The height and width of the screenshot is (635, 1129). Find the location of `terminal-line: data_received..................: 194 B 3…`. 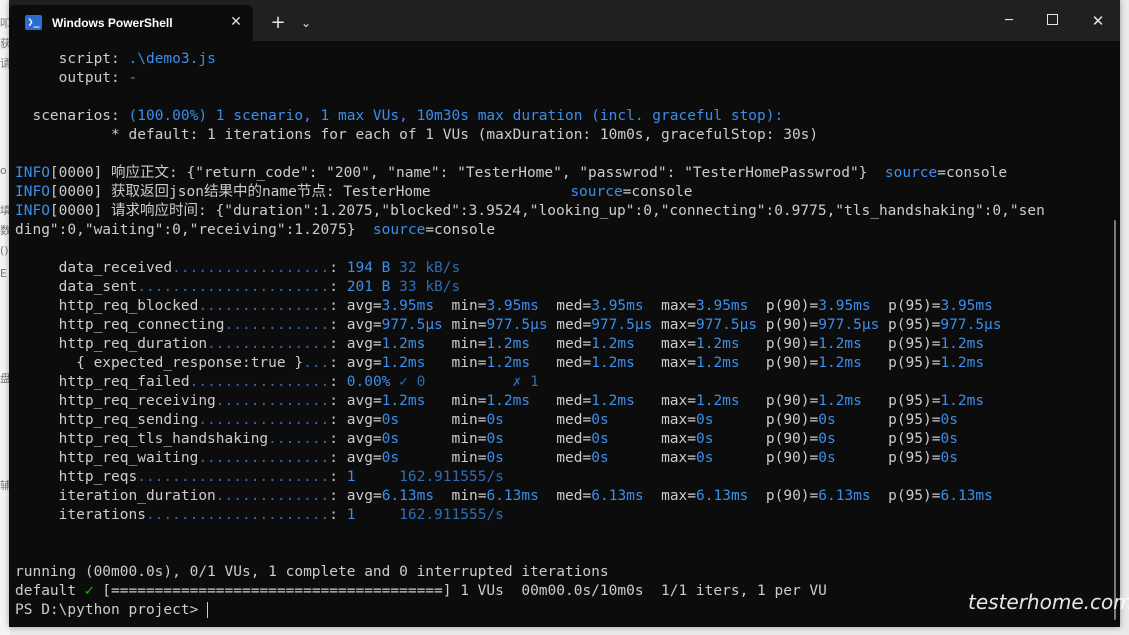

terminal-line: data_received..................: 194 B 3… is located at coordinates (560, 268).